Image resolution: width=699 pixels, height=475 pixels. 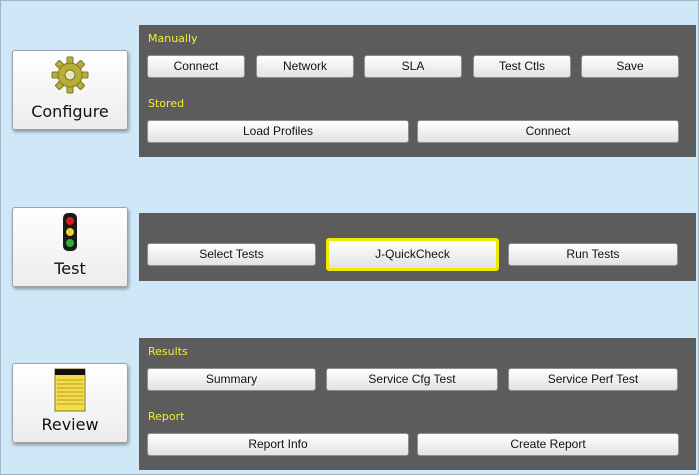 I want to click on run-tests-button: Run Tests, so click(x=593, y=254).